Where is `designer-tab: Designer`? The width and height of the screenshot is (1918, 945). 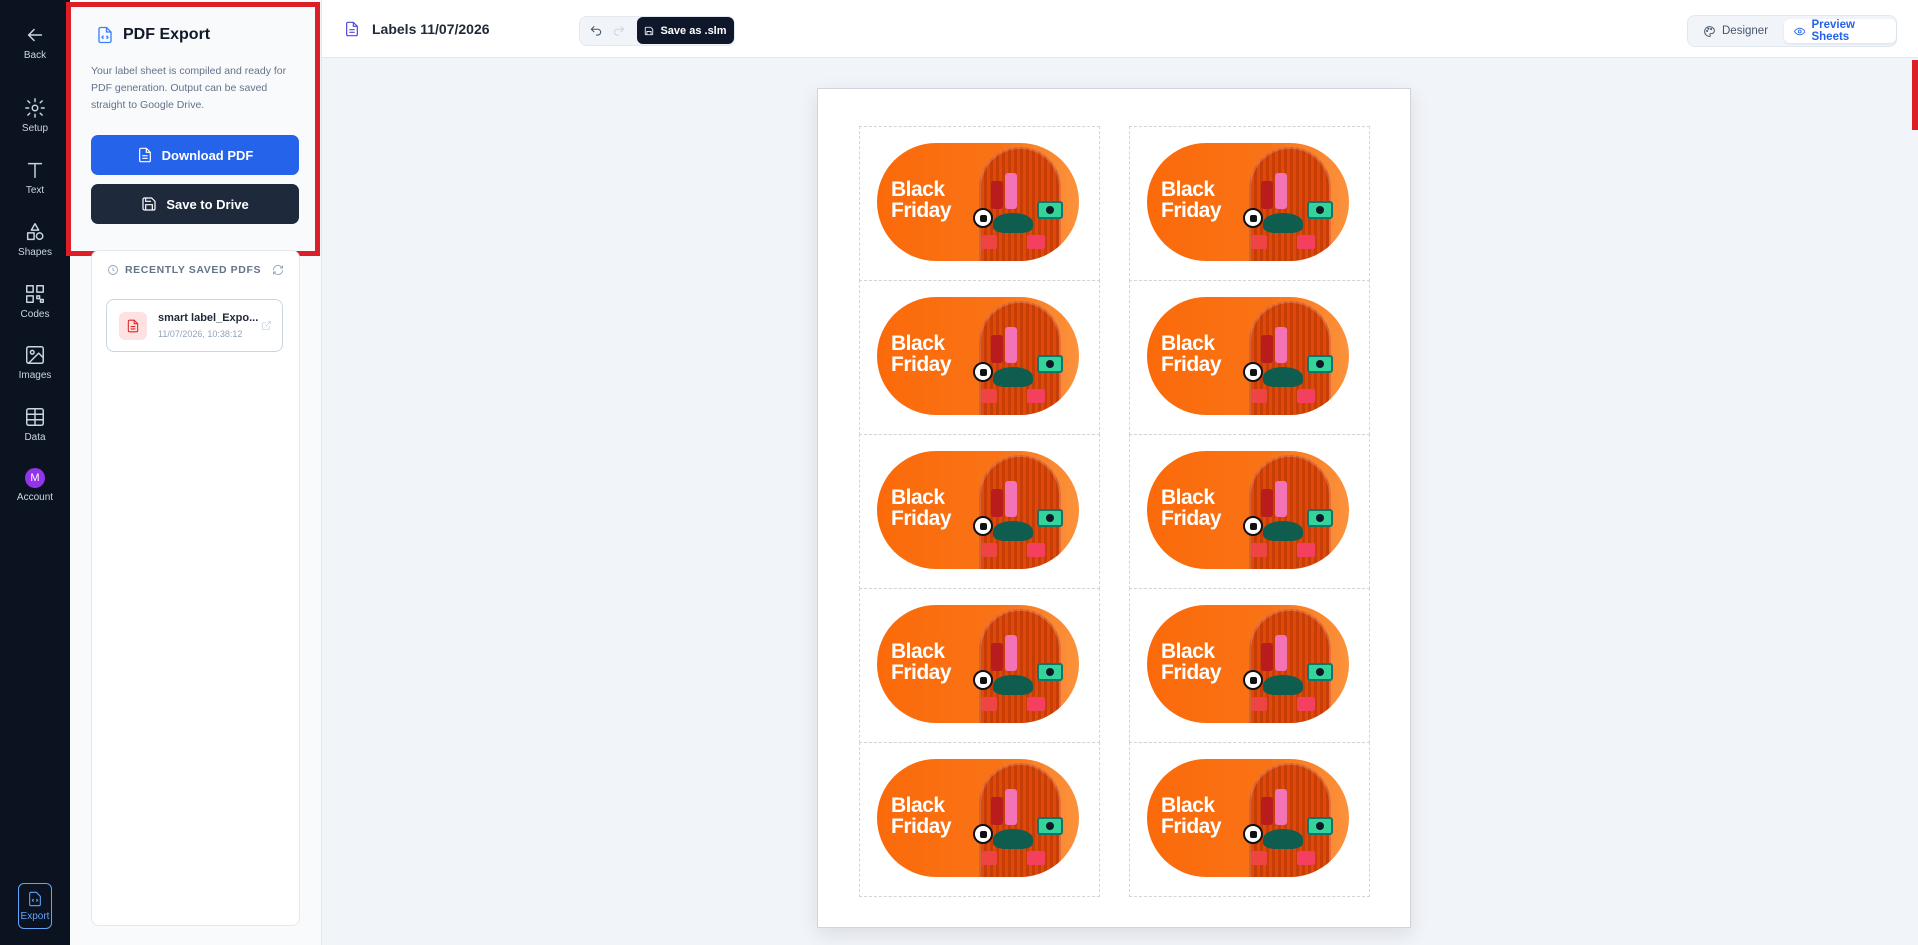
designer-tab: Designer is located at coordinates (1735, 31).